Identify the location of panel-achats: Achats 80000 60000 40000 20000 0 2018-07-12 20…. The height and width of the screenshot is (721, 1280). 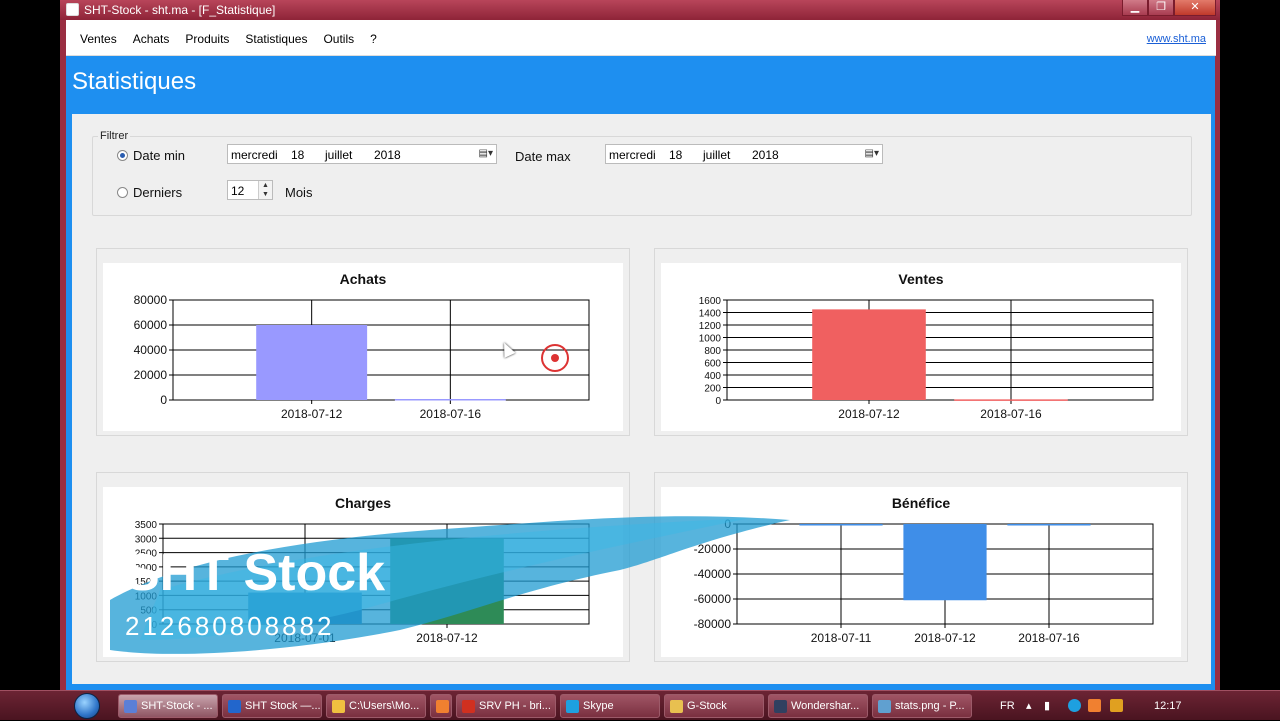
(363, 342).